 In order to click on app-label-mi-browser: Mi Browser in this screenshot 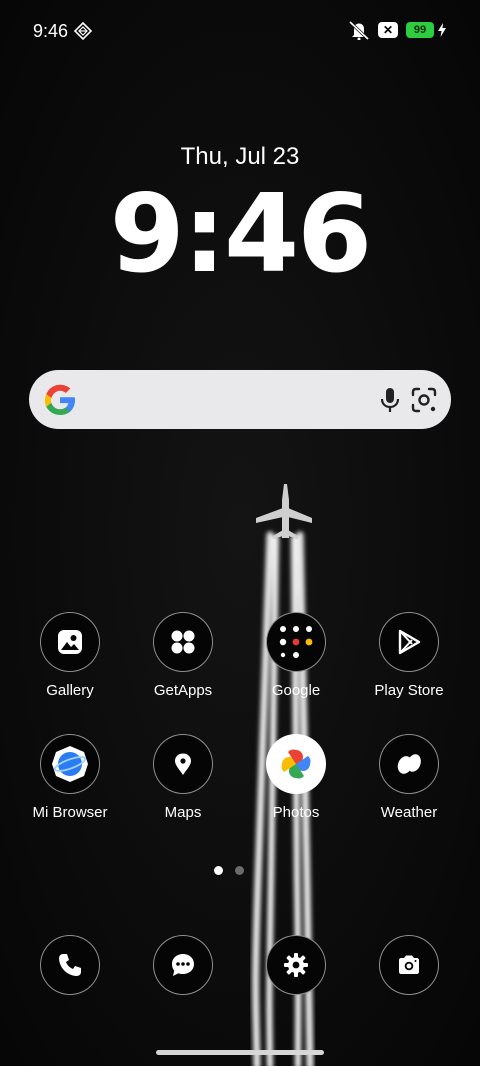, I will do `click(70, 812)`.